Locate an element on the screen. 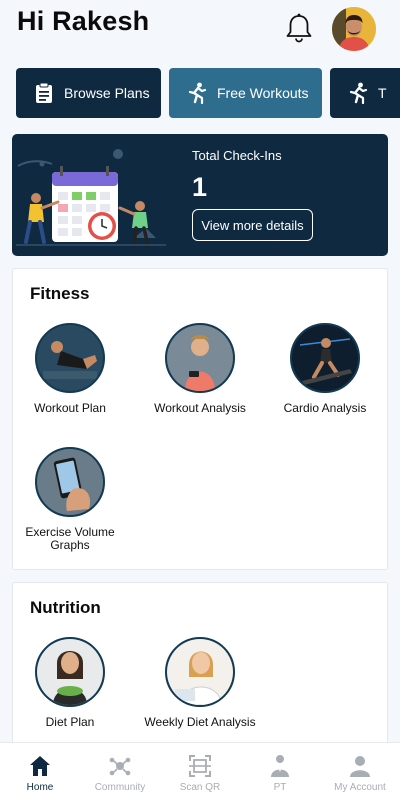  community-icon is located at coordinates (120, 766).